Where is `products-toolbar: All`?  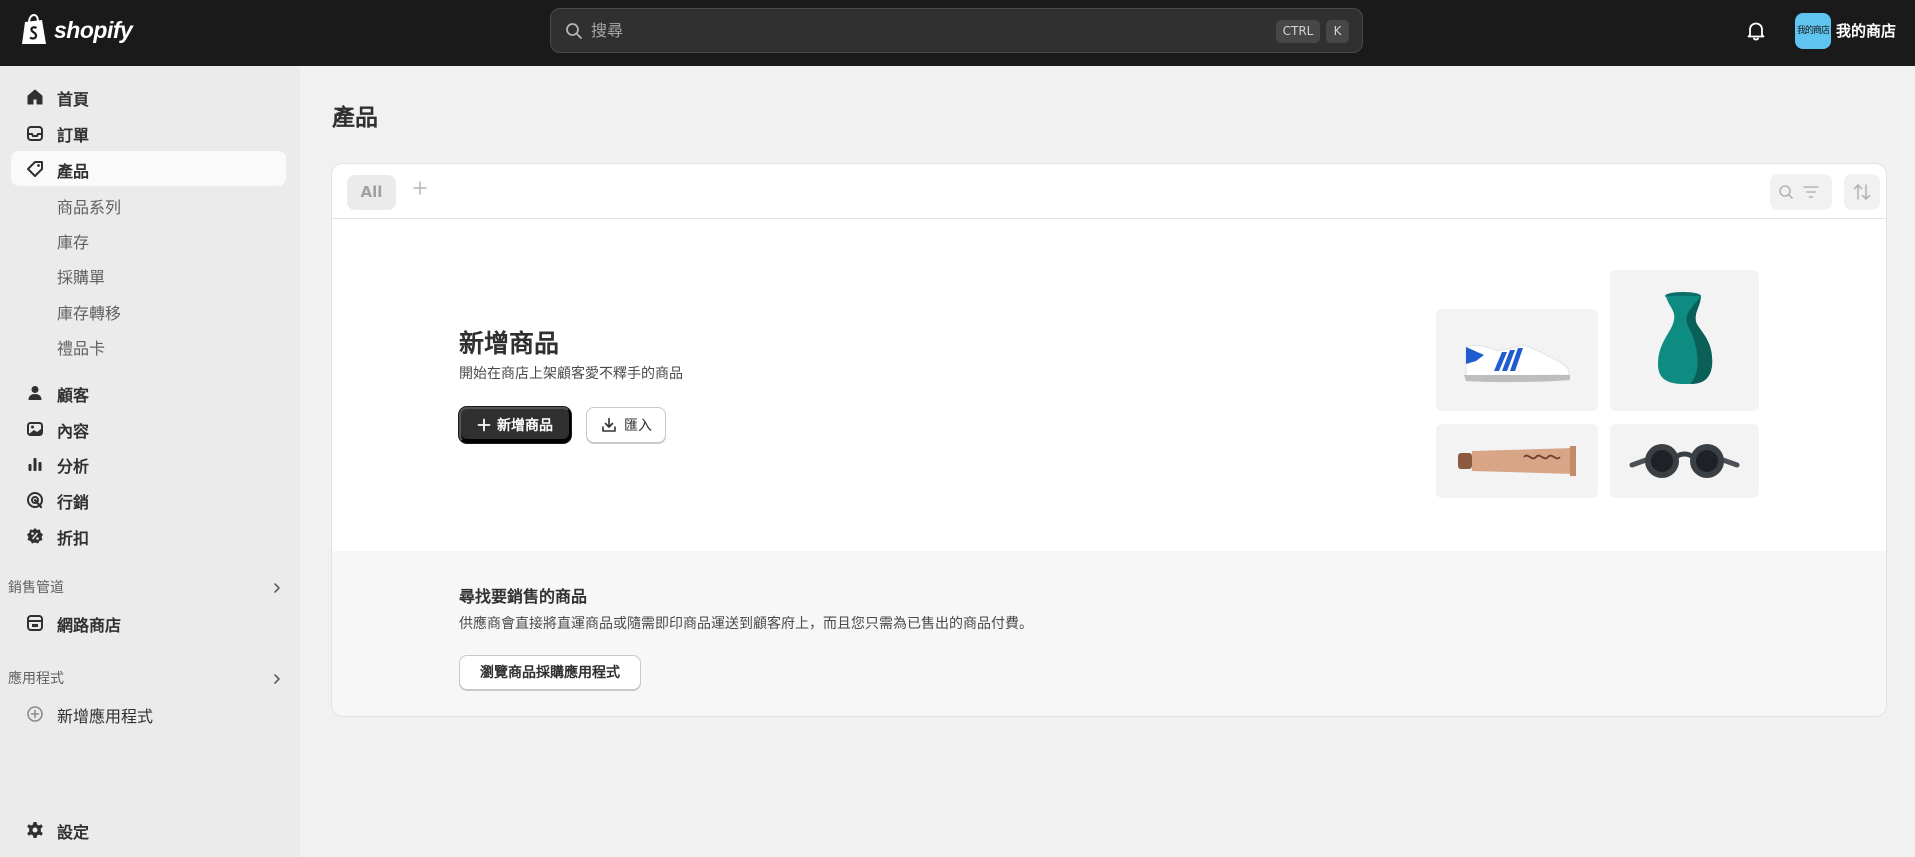
products-toolbar: All is located at coordinates (1109, 191).